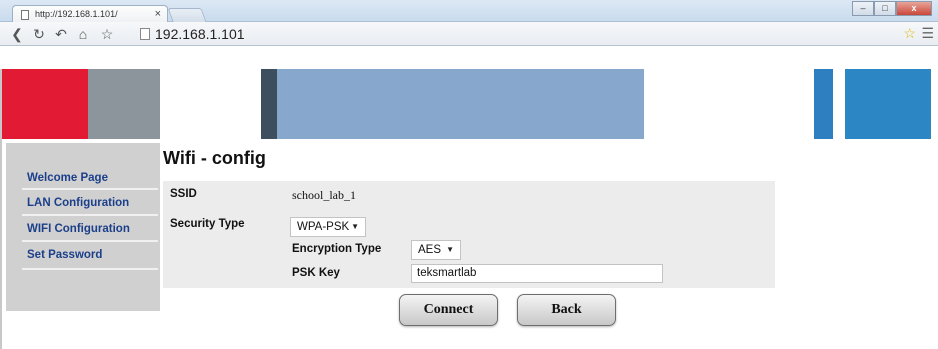  Describe the element at coordinates (914, 8) in the screenshot. I see `close-window-button: x` at that location.